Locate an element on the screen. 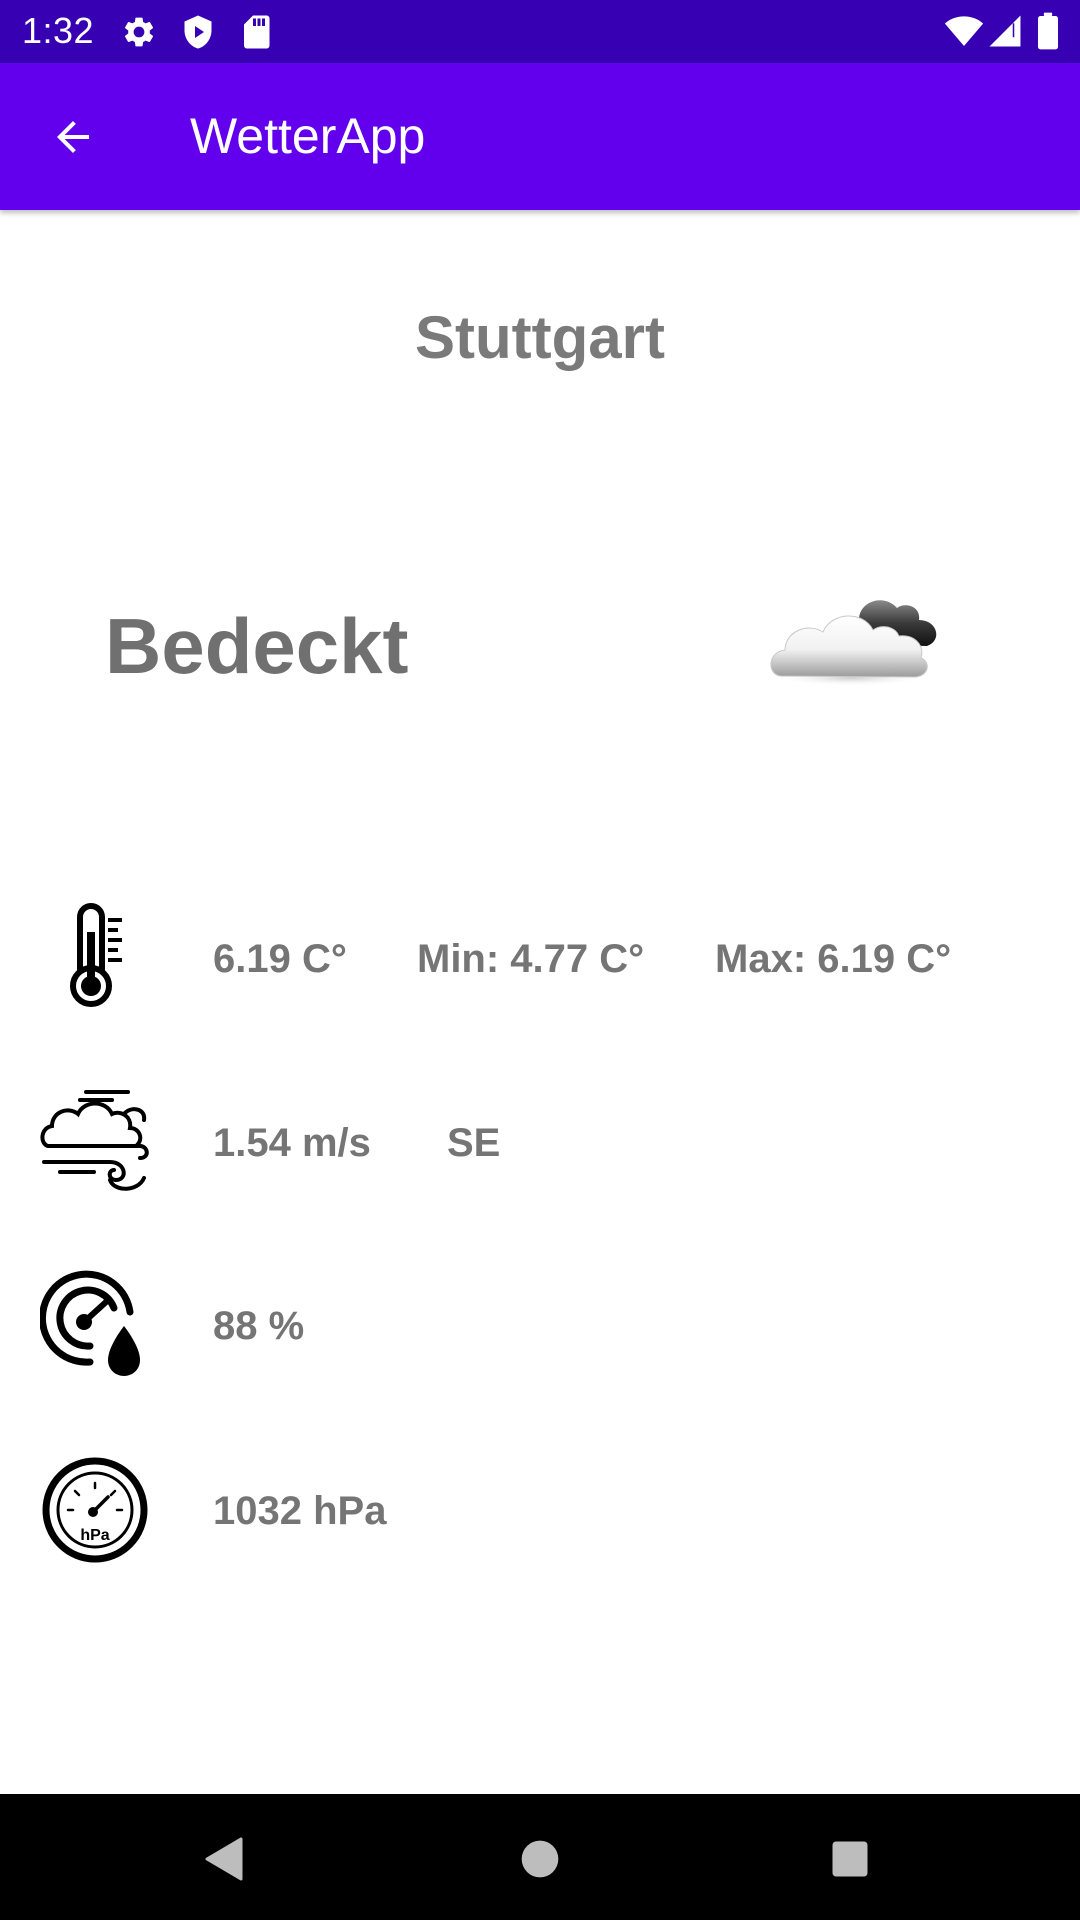 The image size is (1080, 1920). recents-square-icon is located at coordinates (850, 1859).